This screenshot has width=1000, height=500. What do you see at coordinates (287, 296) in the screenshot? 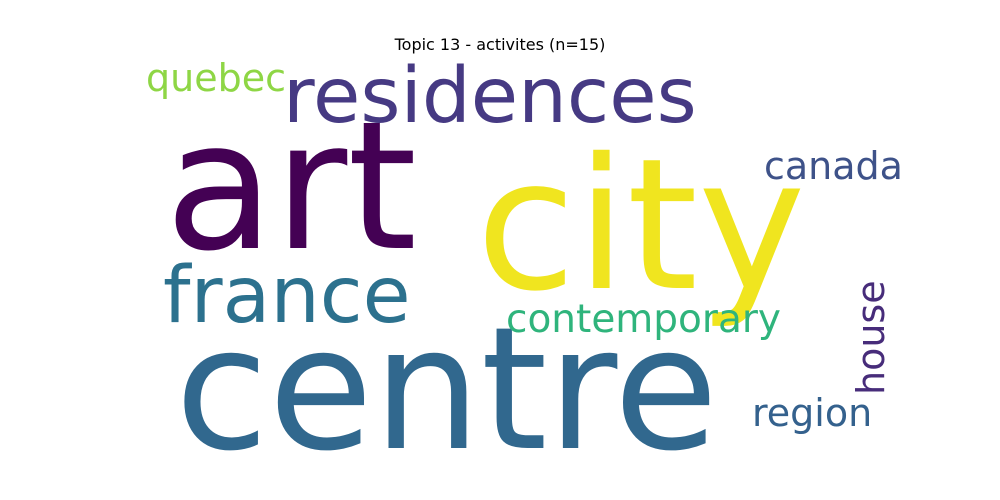
I see `word-france: france` at bounding box center [287, 296].